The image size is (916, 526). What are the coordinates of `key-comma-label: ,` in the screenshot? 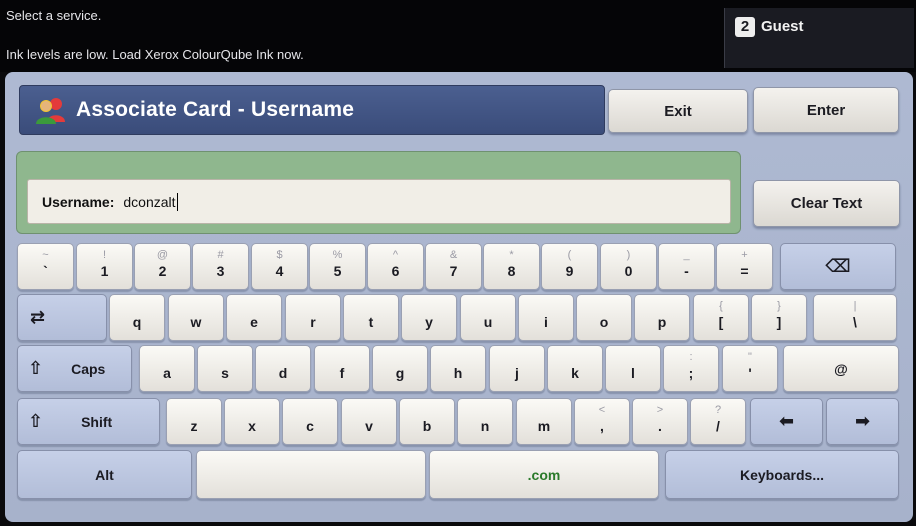 It's located at (602, 426).